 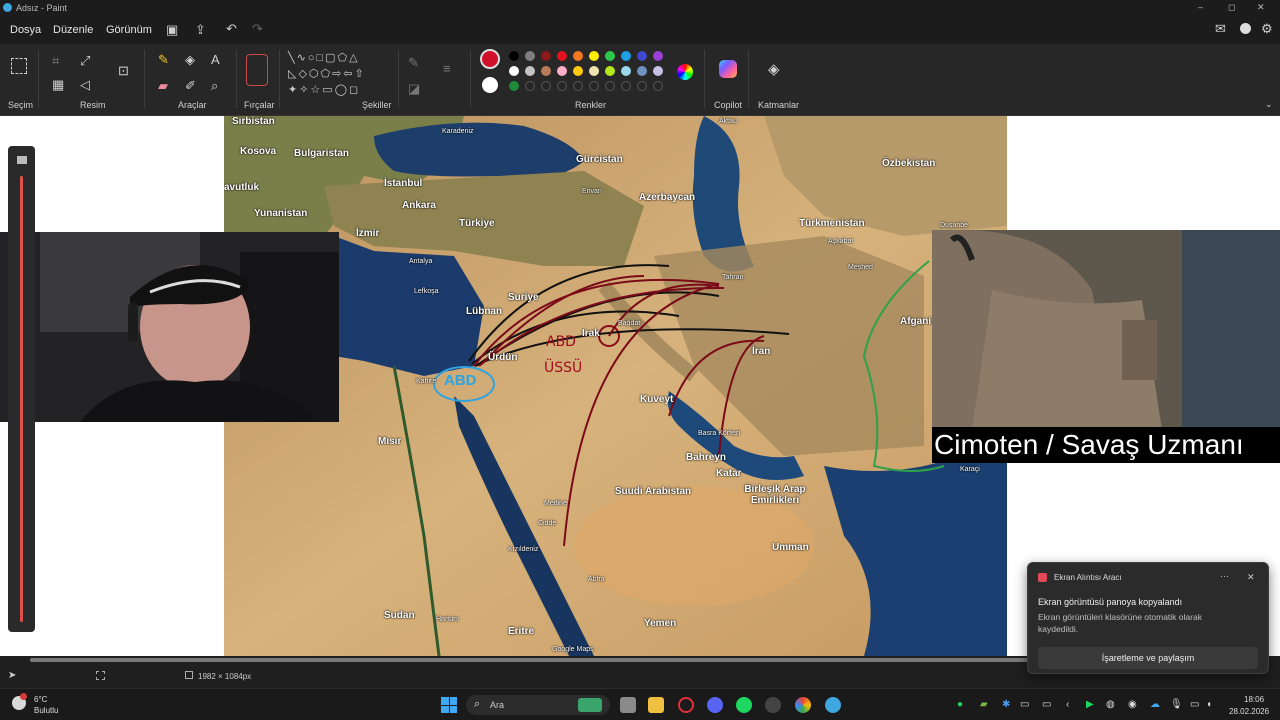 What do you see at coordinates (447, 68) in the screenshot?
I see `size-icon: ≡` at bounding box center [447, 68].